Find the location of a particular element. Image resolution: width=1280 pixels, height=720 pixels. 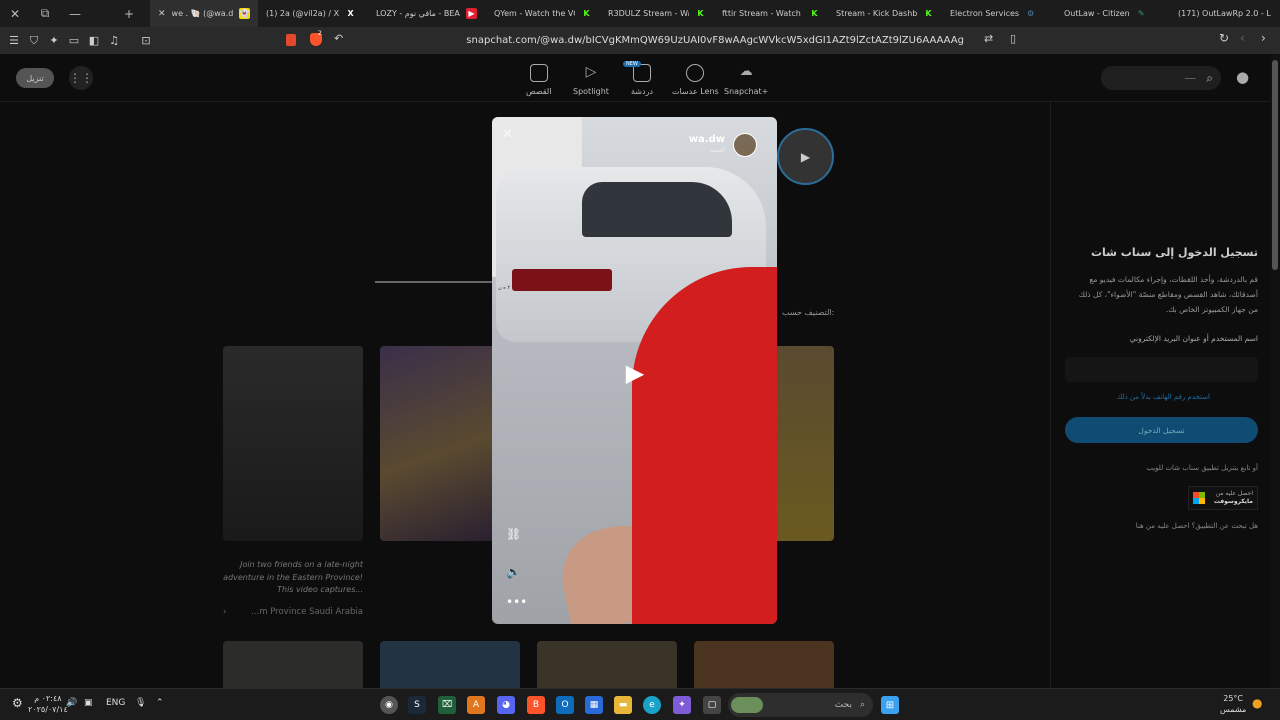

play-button: ▶ is located at coordinates (635, 373).